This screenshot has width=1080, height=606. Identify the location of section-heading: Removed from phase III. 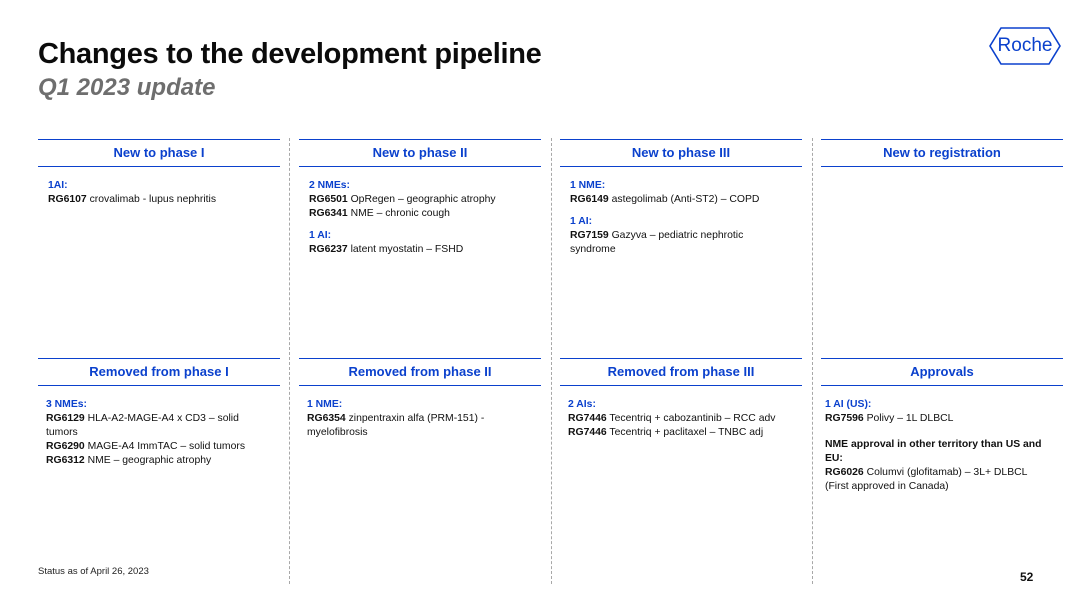
(681, 372).